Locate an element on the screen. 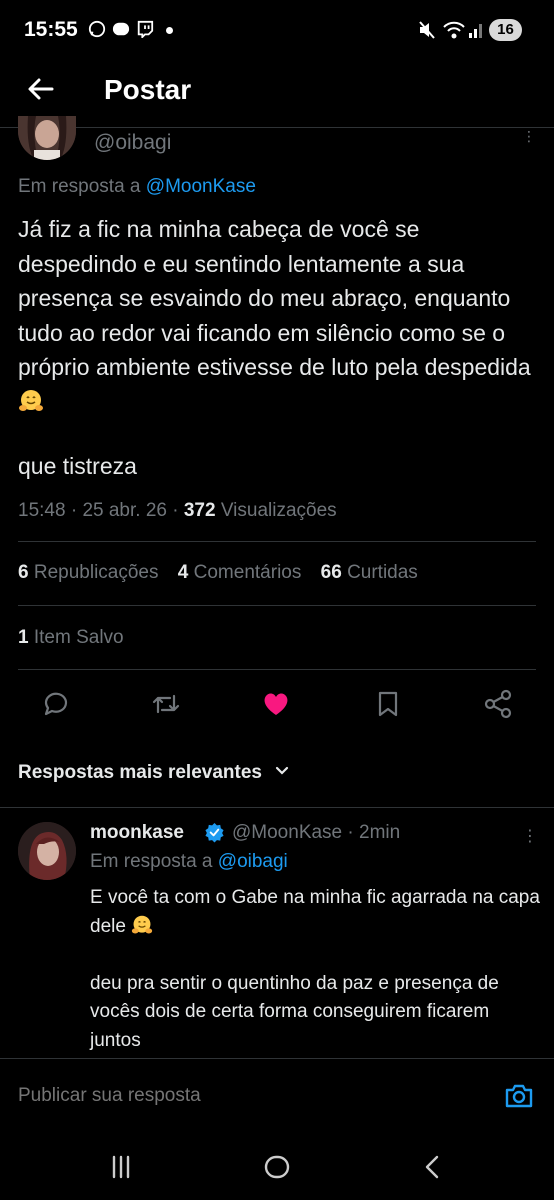 The image size is (554, 1200). sort-label: Respostas mais relevantes is located at coordinates (140, 772).